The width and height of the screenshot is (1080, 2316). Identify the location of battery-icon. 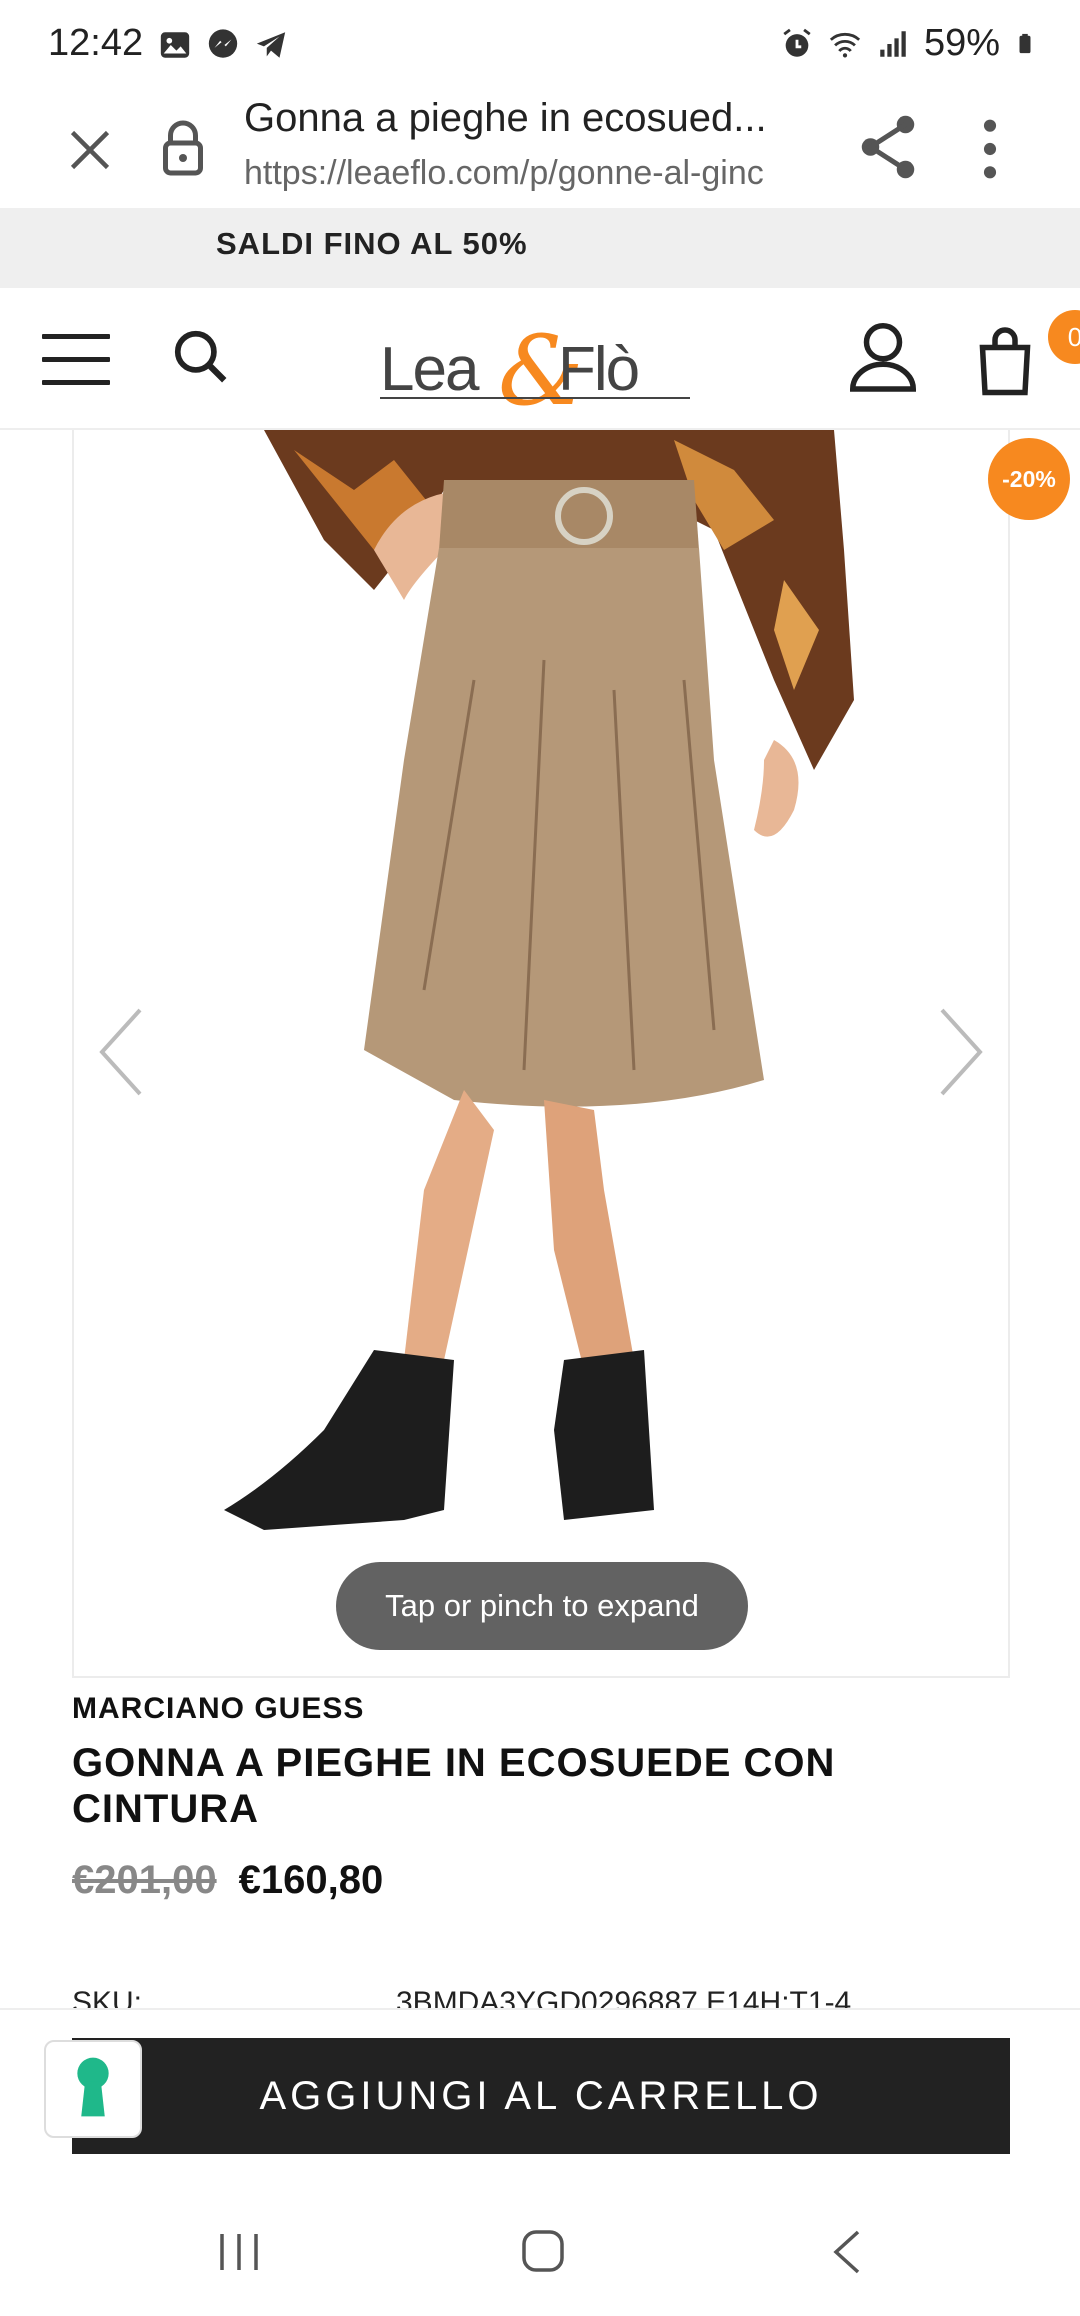
(1025, 43).